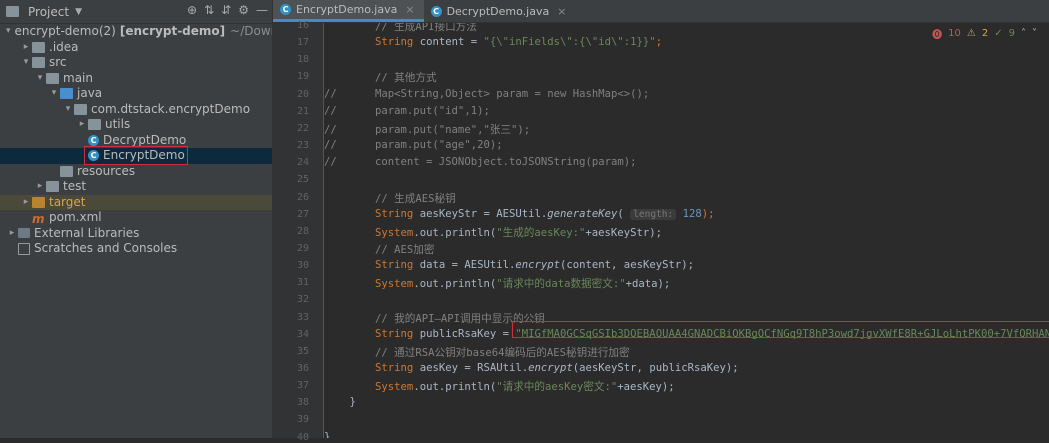 The height and width of the screenshot is (443, 1049). What do you see at coordinates (653, 214) in the screenshot?
I see `parameter-hint: length:` at bounding box center [653, 214].